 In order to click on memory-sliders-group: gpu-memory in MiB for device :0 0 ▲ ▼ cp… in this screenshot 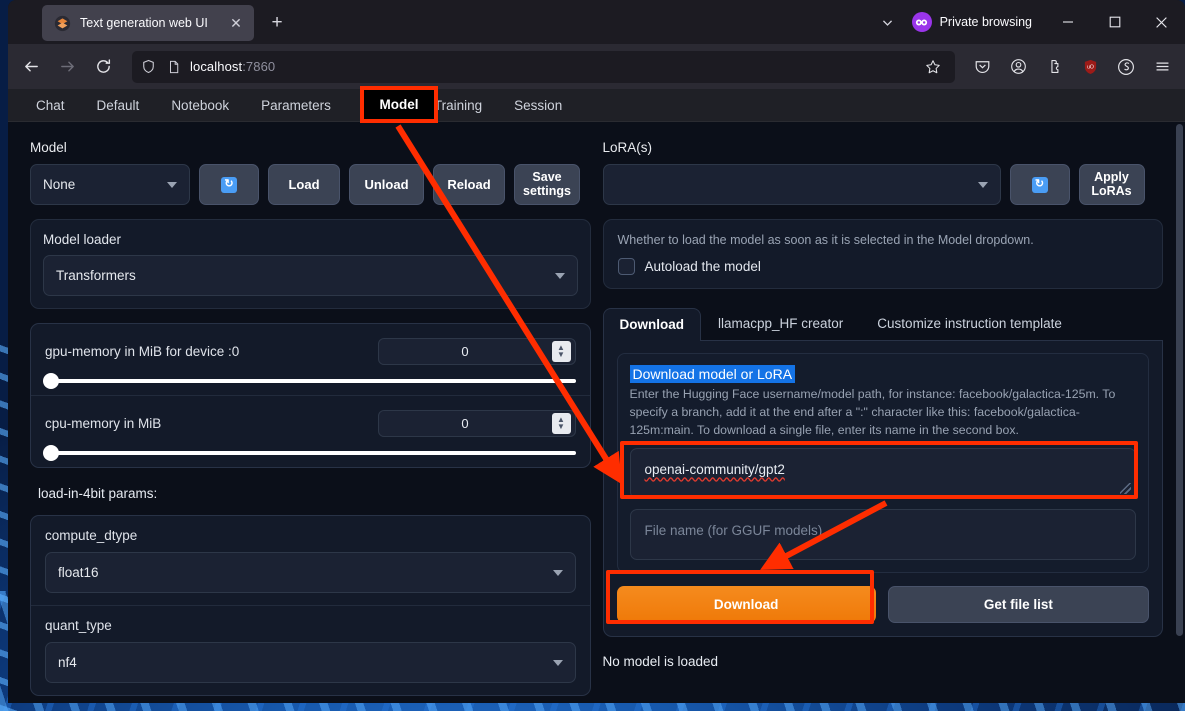, I will do `click(310, 395)`.